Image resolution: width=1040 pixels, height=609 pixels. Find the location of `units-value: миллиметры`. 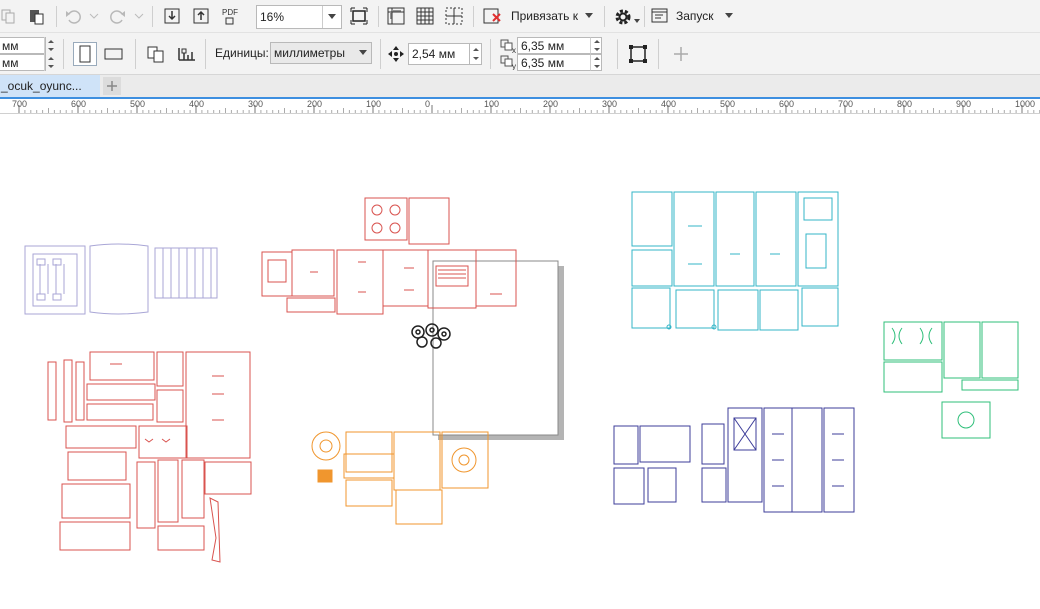

units-value: миллиметры is located at coordinates (309, 53).